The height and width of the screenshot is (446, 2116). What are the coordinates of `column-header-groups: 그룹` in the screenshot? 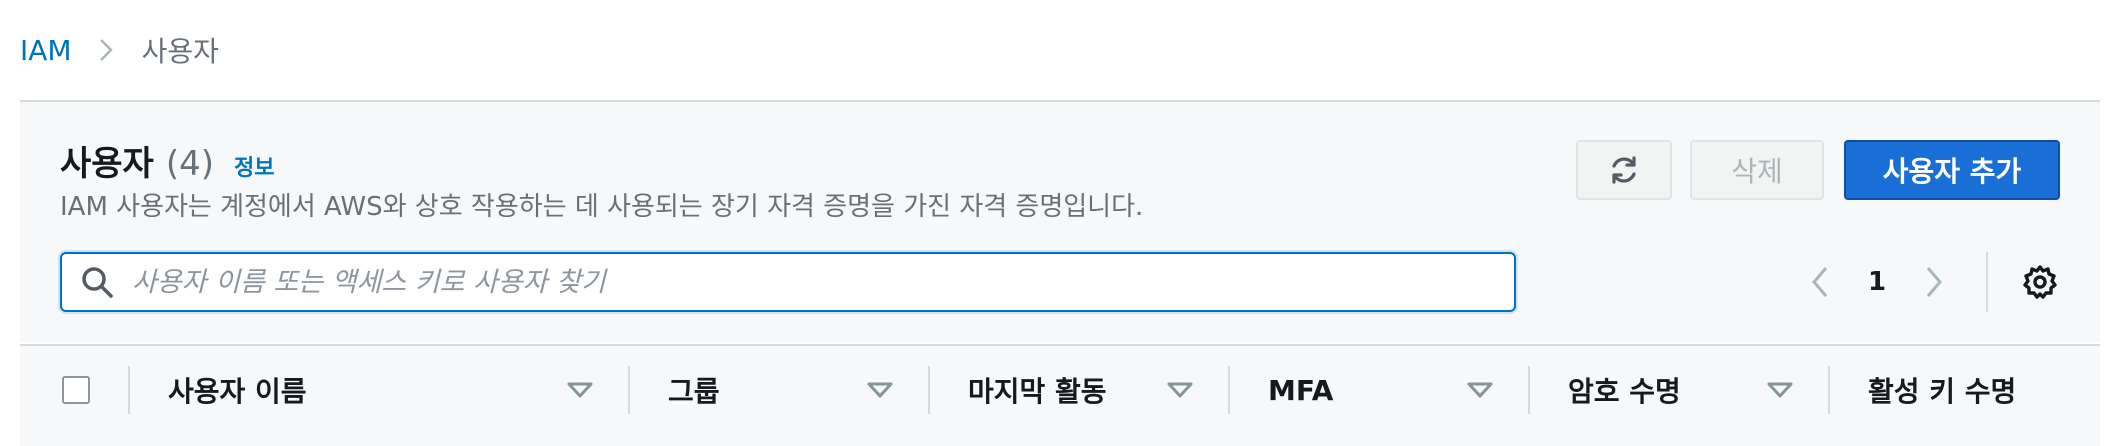 It's located at (694, 390).